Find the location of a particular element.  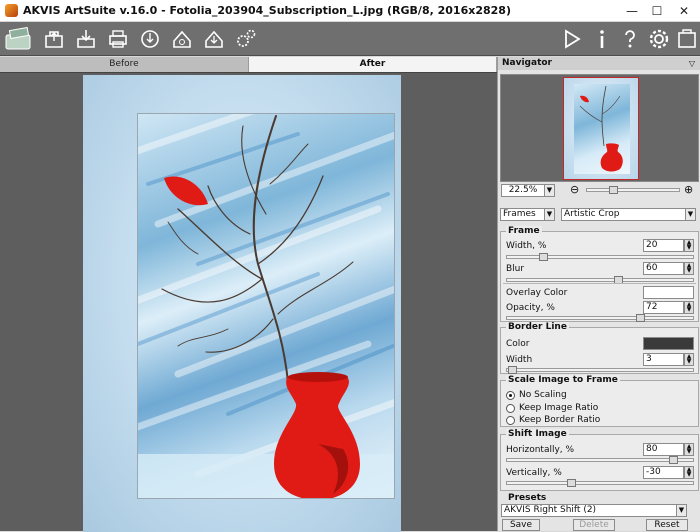

overlay-color-swatch is located at coordinates (668, 292).